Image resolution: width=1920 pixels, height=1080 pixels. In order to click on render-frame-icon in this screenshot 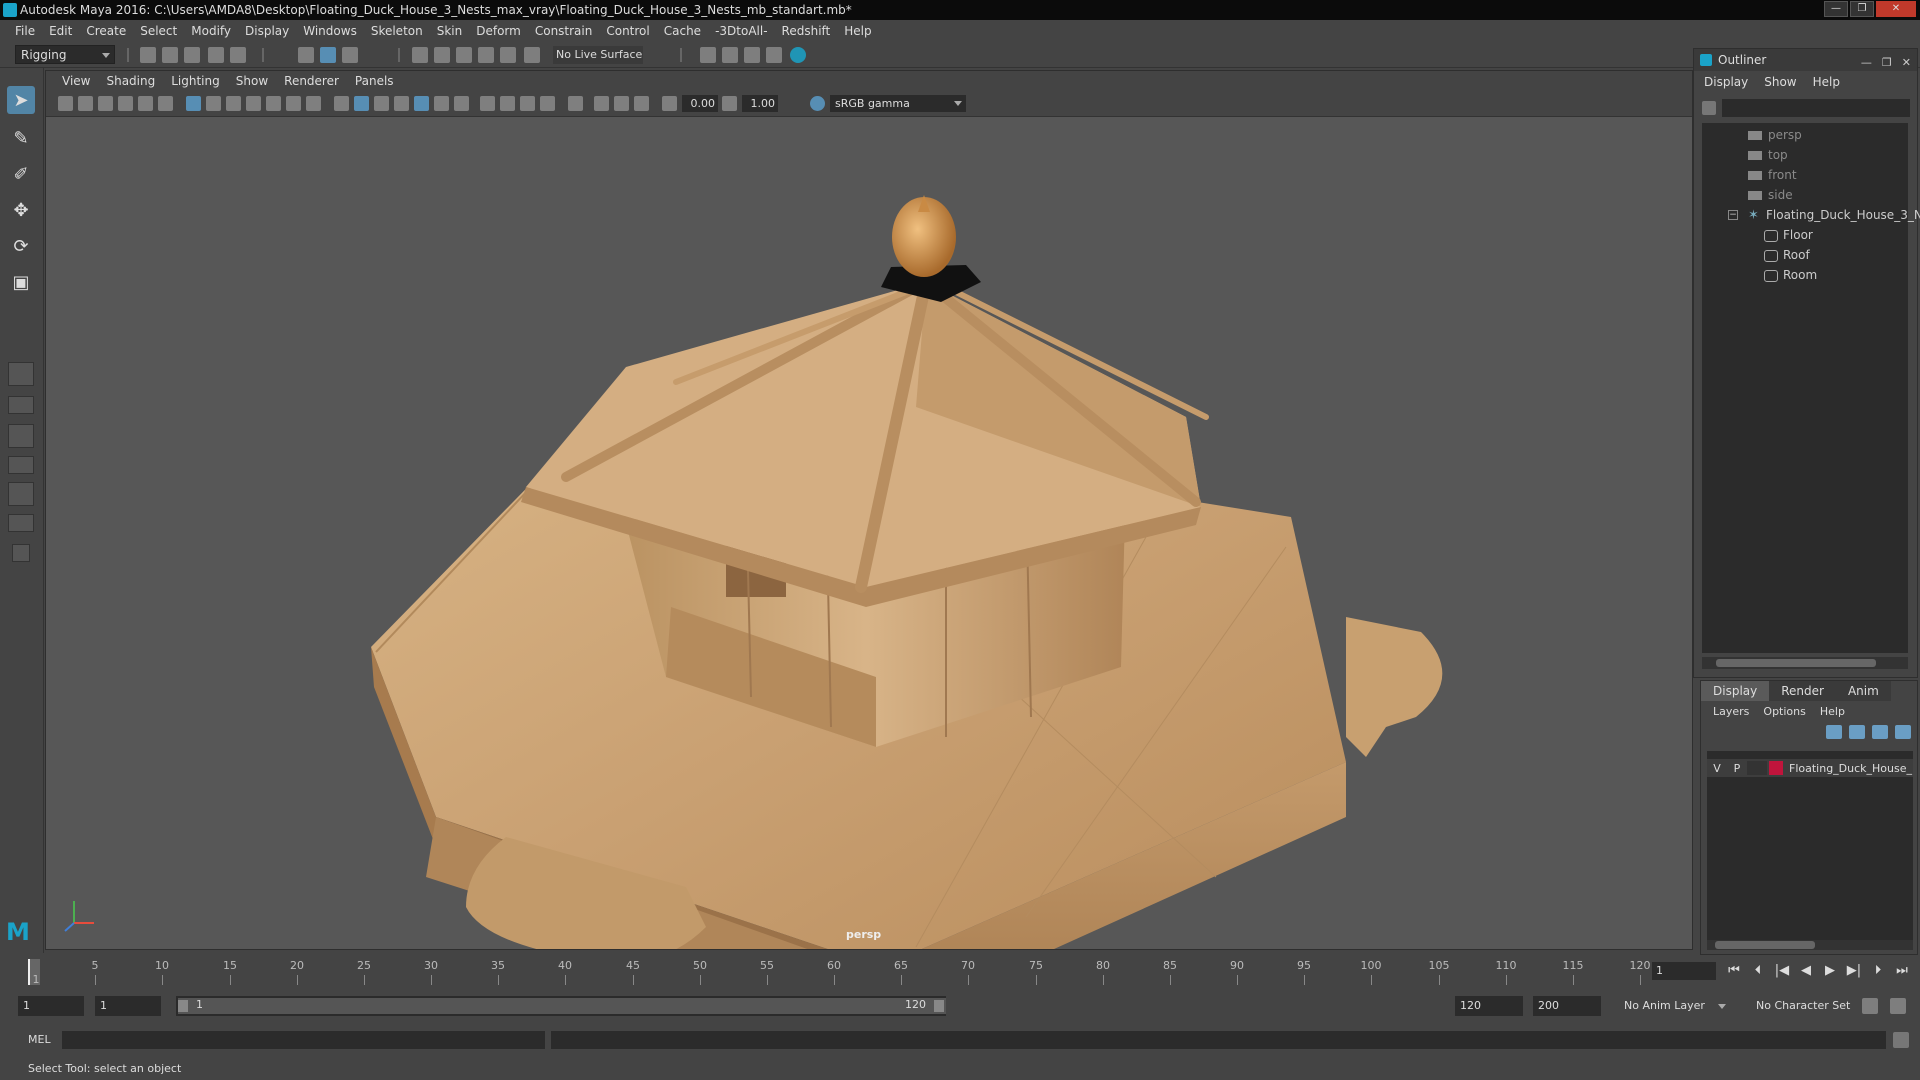, I will do `click(730, 55)`.